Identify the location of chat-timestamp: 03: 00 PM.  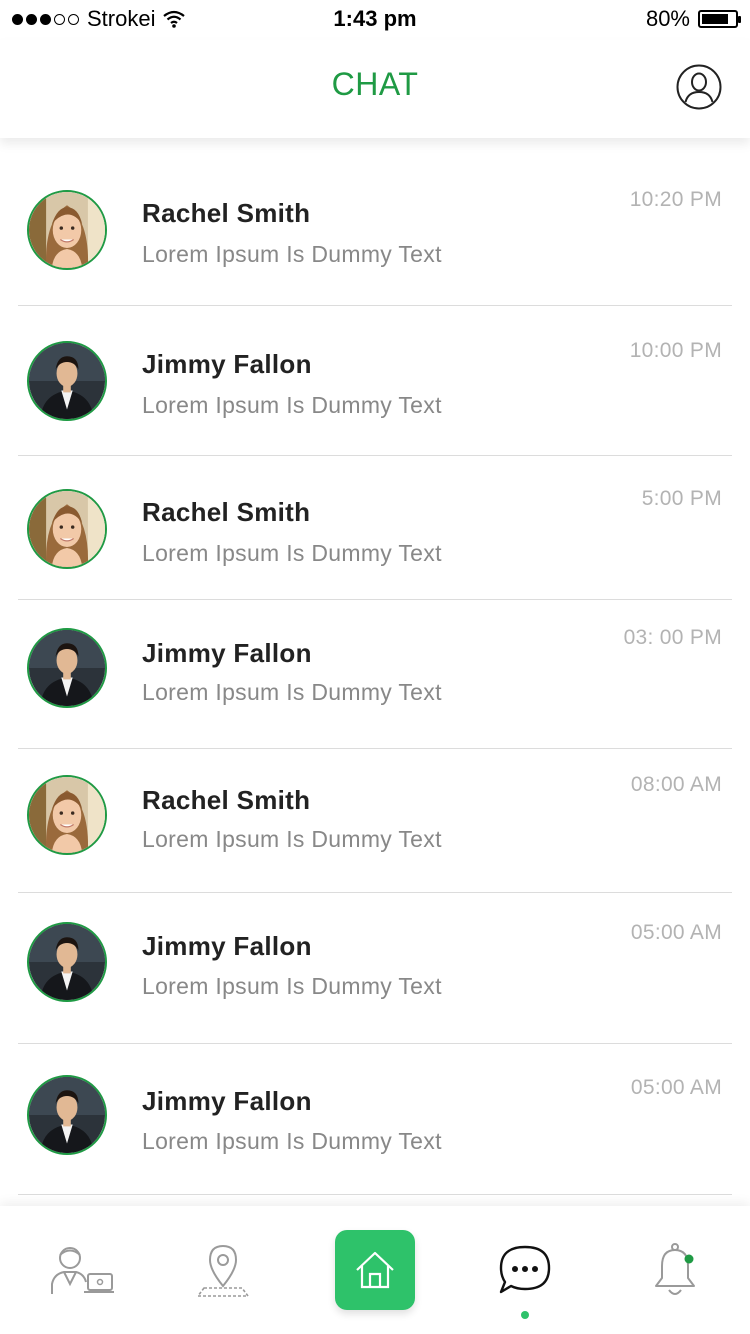
(672, 637).